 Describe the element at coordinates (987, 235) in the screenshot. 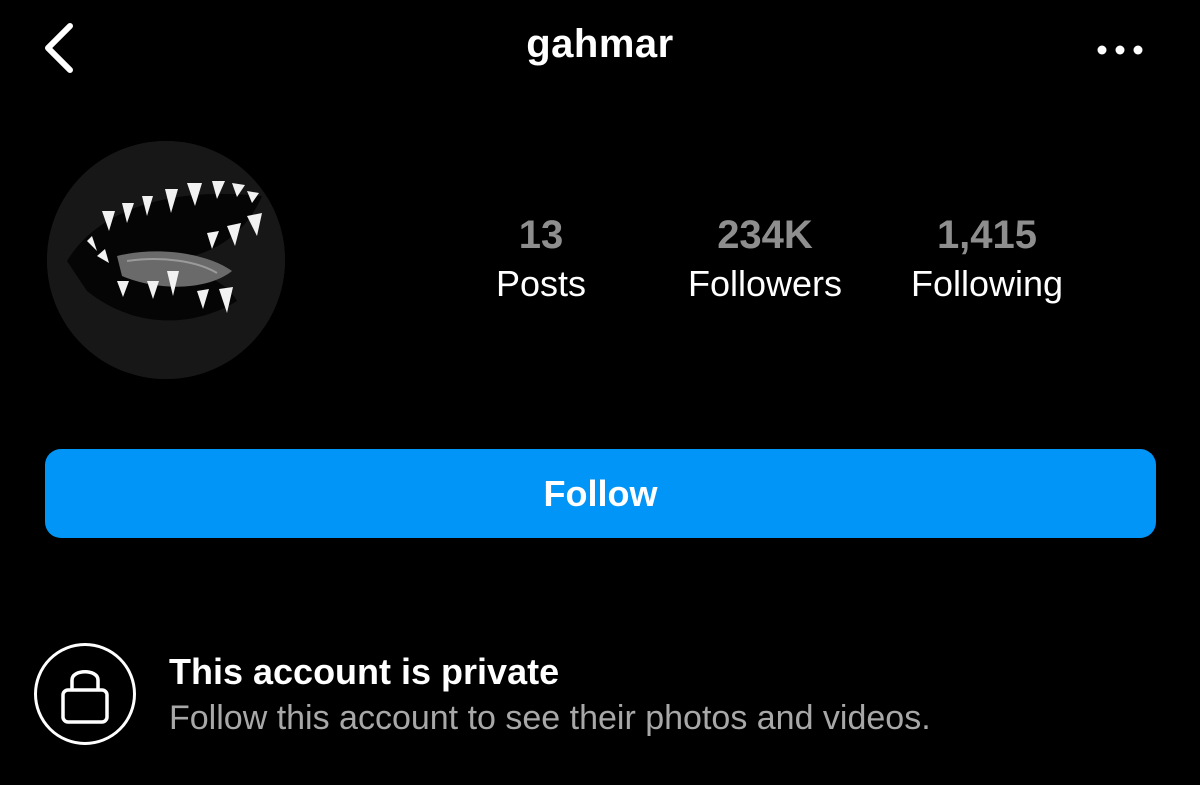

I see `following-count: 1,415` at that location.